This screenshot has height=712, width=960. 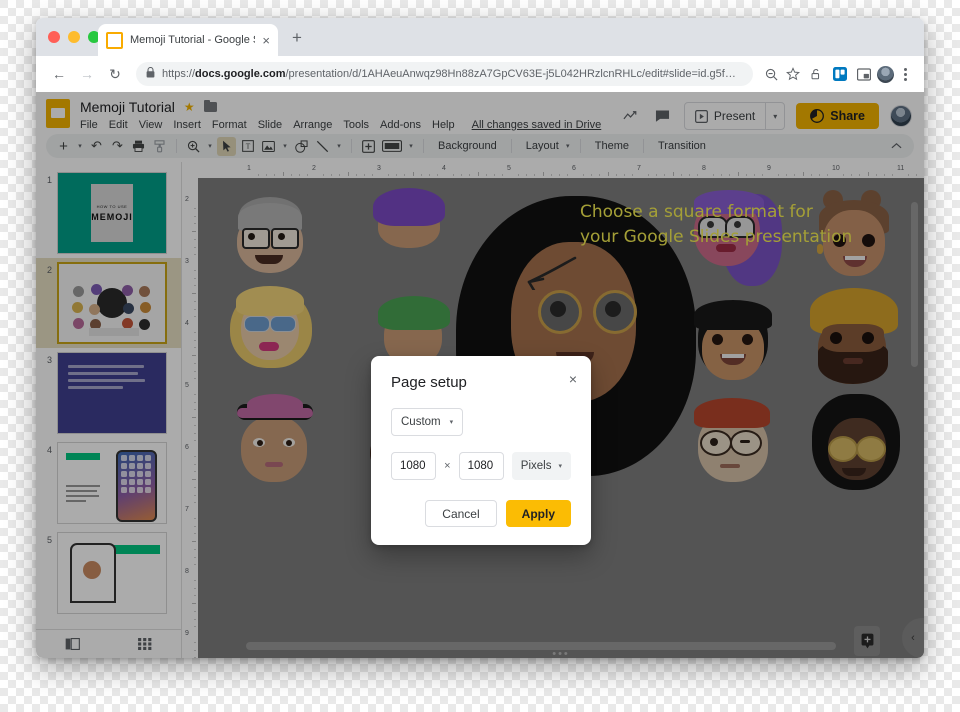 I want to click on menu-addons: Add-ons, so click(x=400, y=125).